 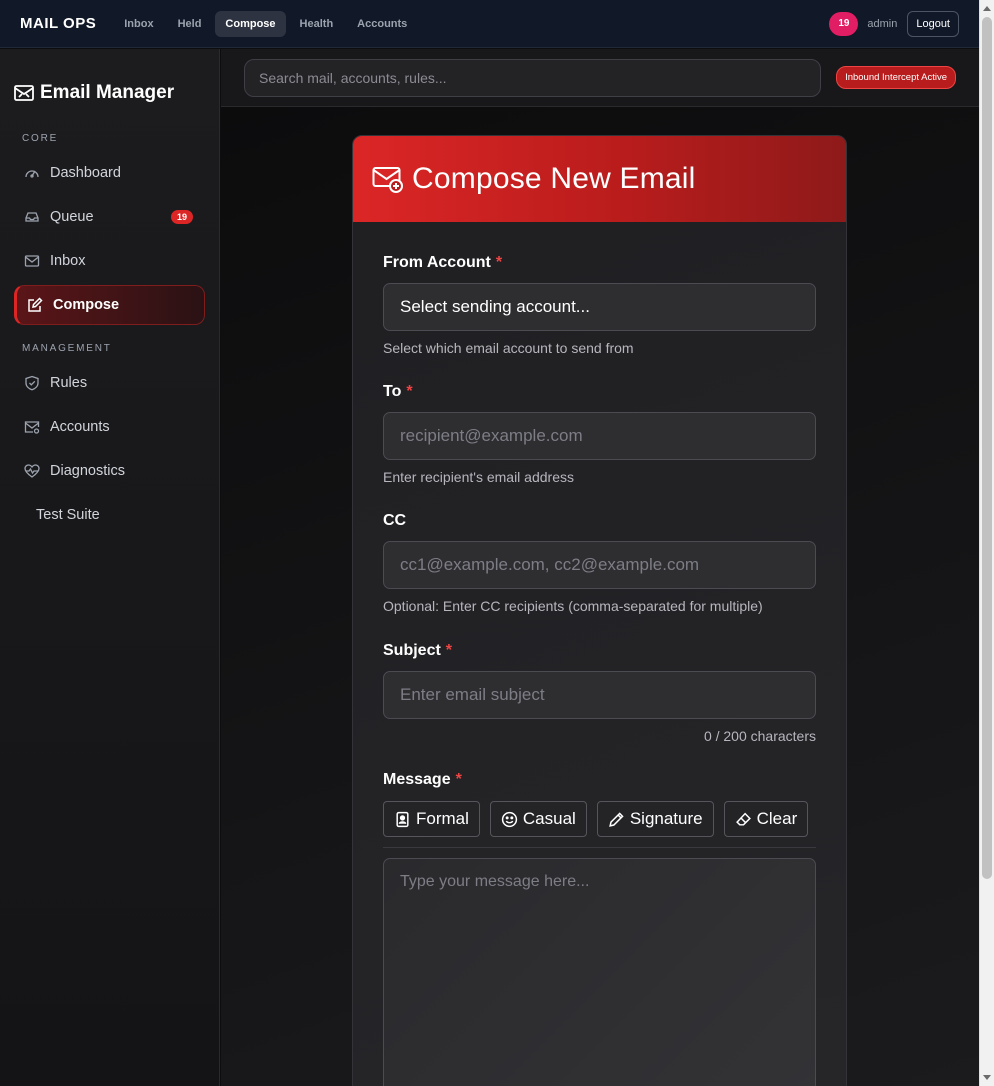 I want to click on message-label: Message *, so click(x=599, y=781).